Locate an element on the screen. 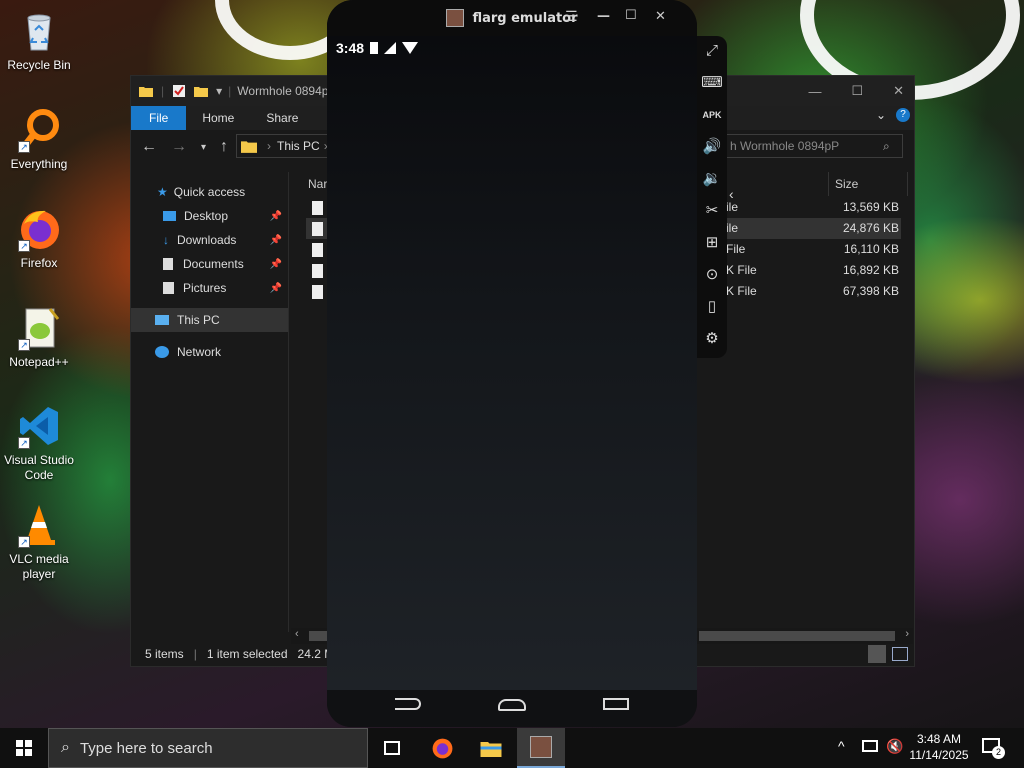 This screenshot has width=1024, height=768. taskbar-firefox is located at coordinates (442, 748).